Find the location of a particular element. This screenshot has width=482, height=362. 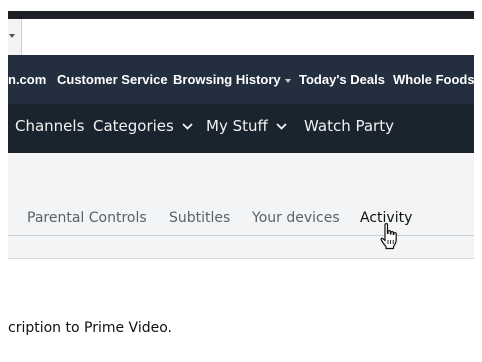

pv-nav-my-stuff-label: My Stuff is located at coordinates (237, 126).